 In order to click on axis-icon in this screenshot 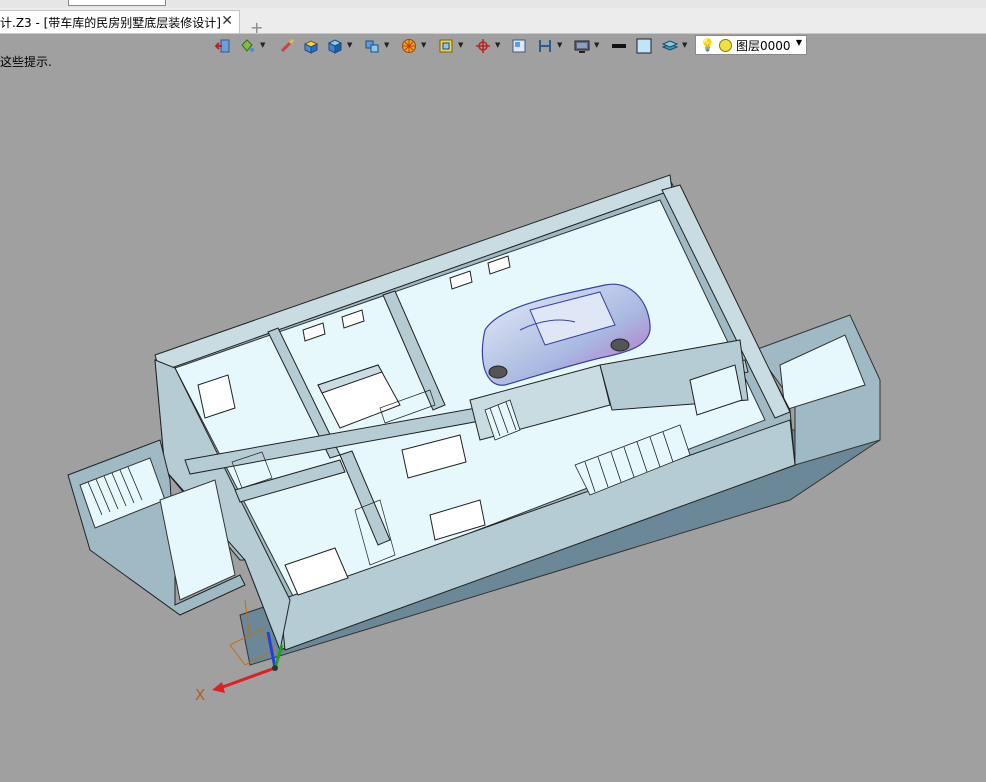, I will do `click(483, 46)`.